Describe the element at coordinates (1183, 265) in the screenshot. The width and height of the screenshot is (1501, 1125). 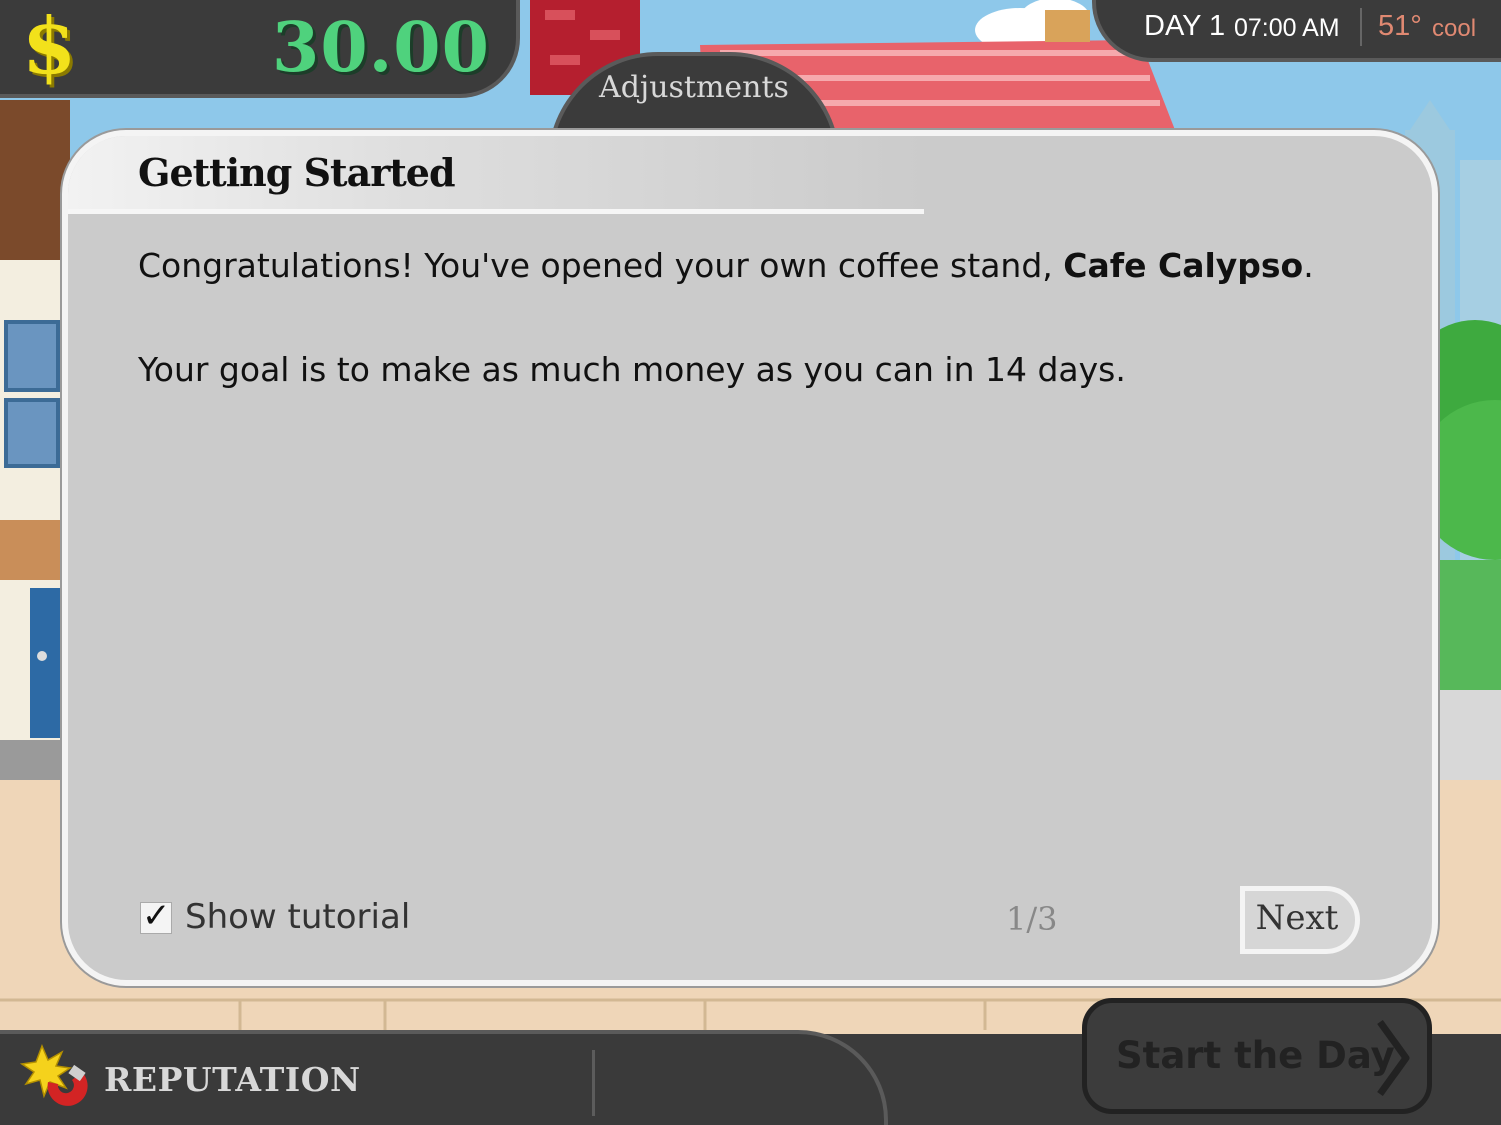
I see `cafe-name: Cafe Calypso` at that location.